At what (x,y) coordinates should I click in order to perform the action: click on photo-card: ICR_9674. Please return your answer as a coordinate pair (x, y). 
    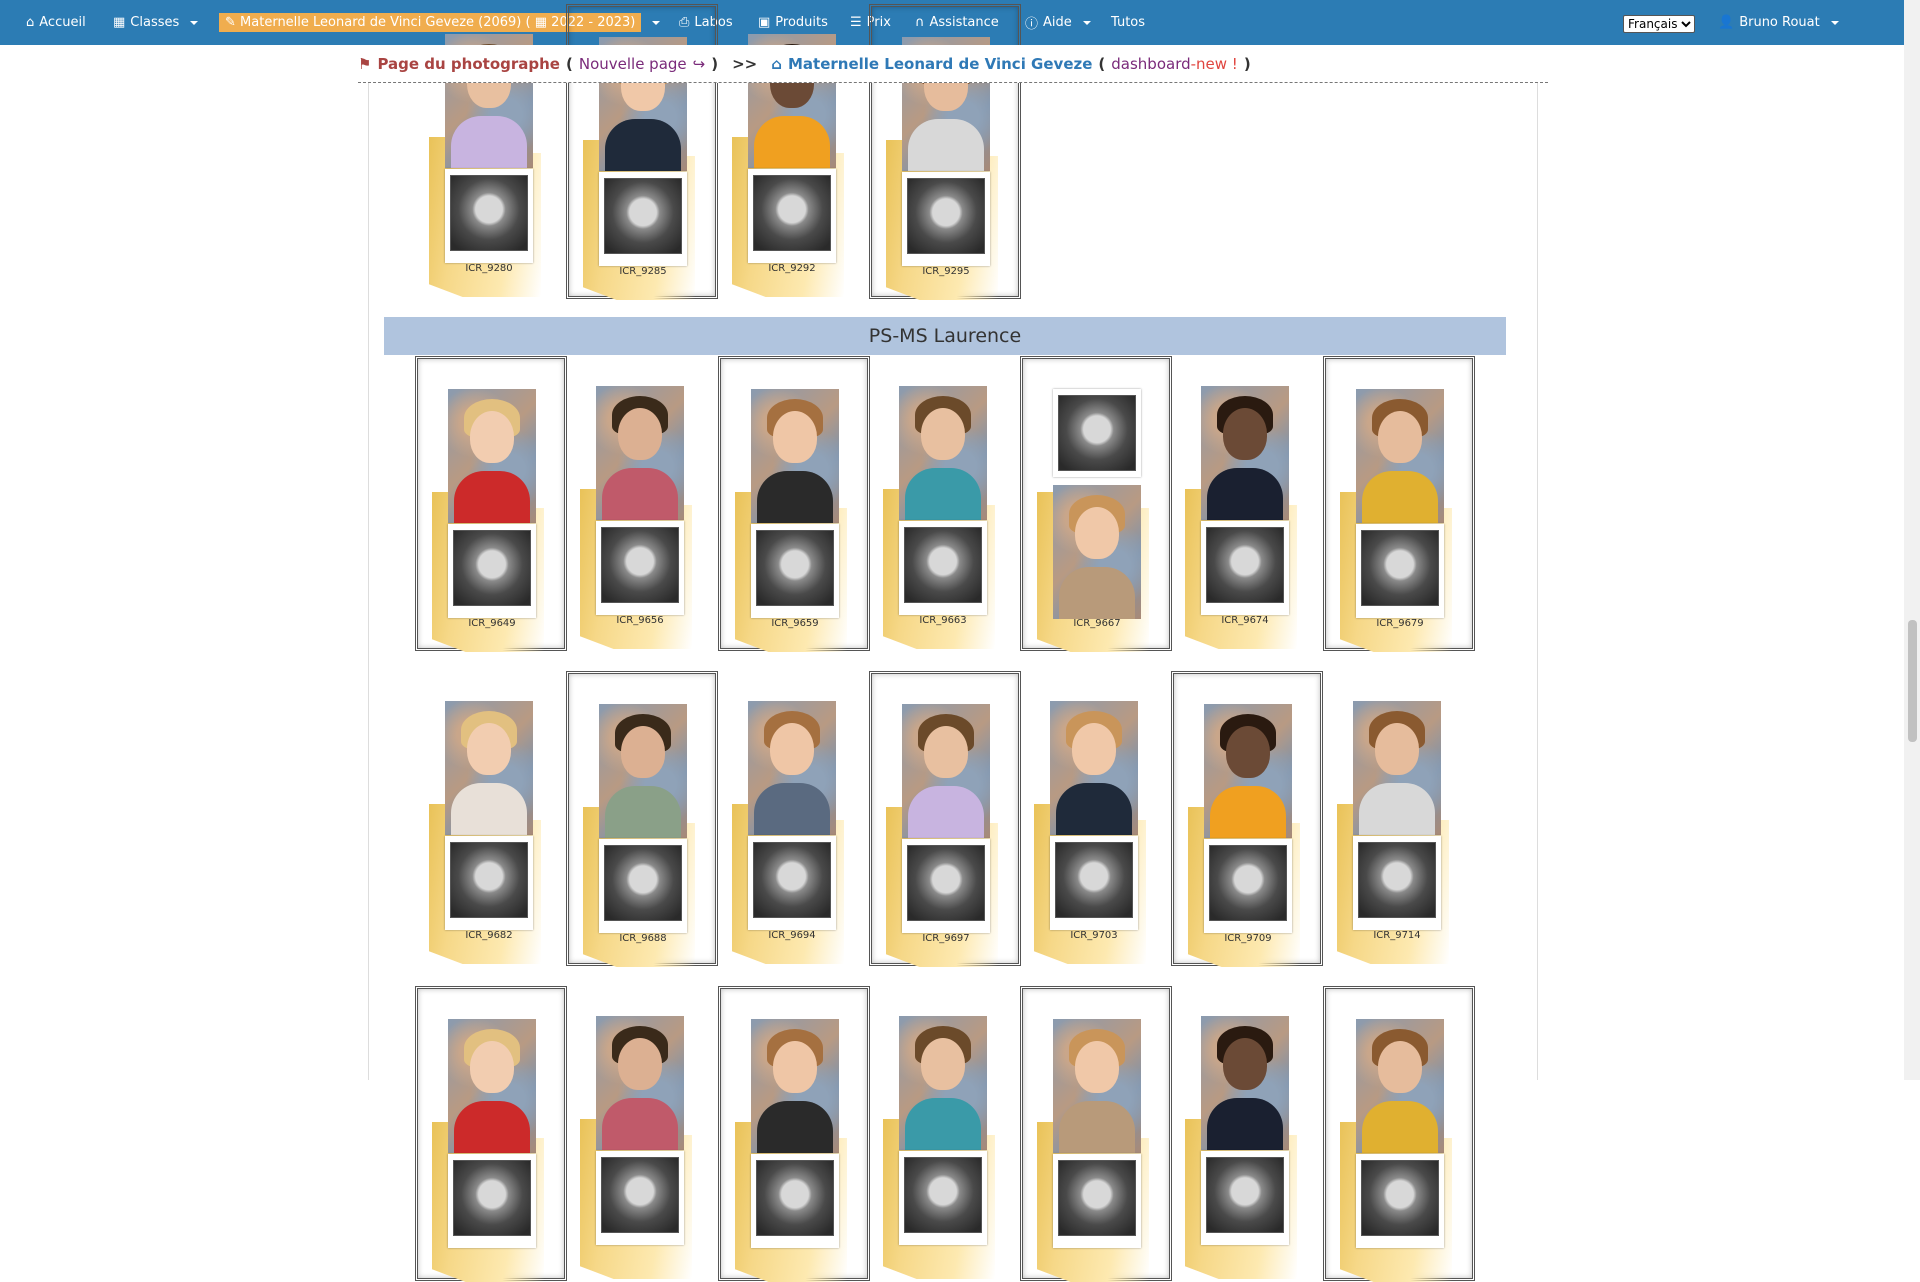
    Looking at the image, I should click on (1247, 503).